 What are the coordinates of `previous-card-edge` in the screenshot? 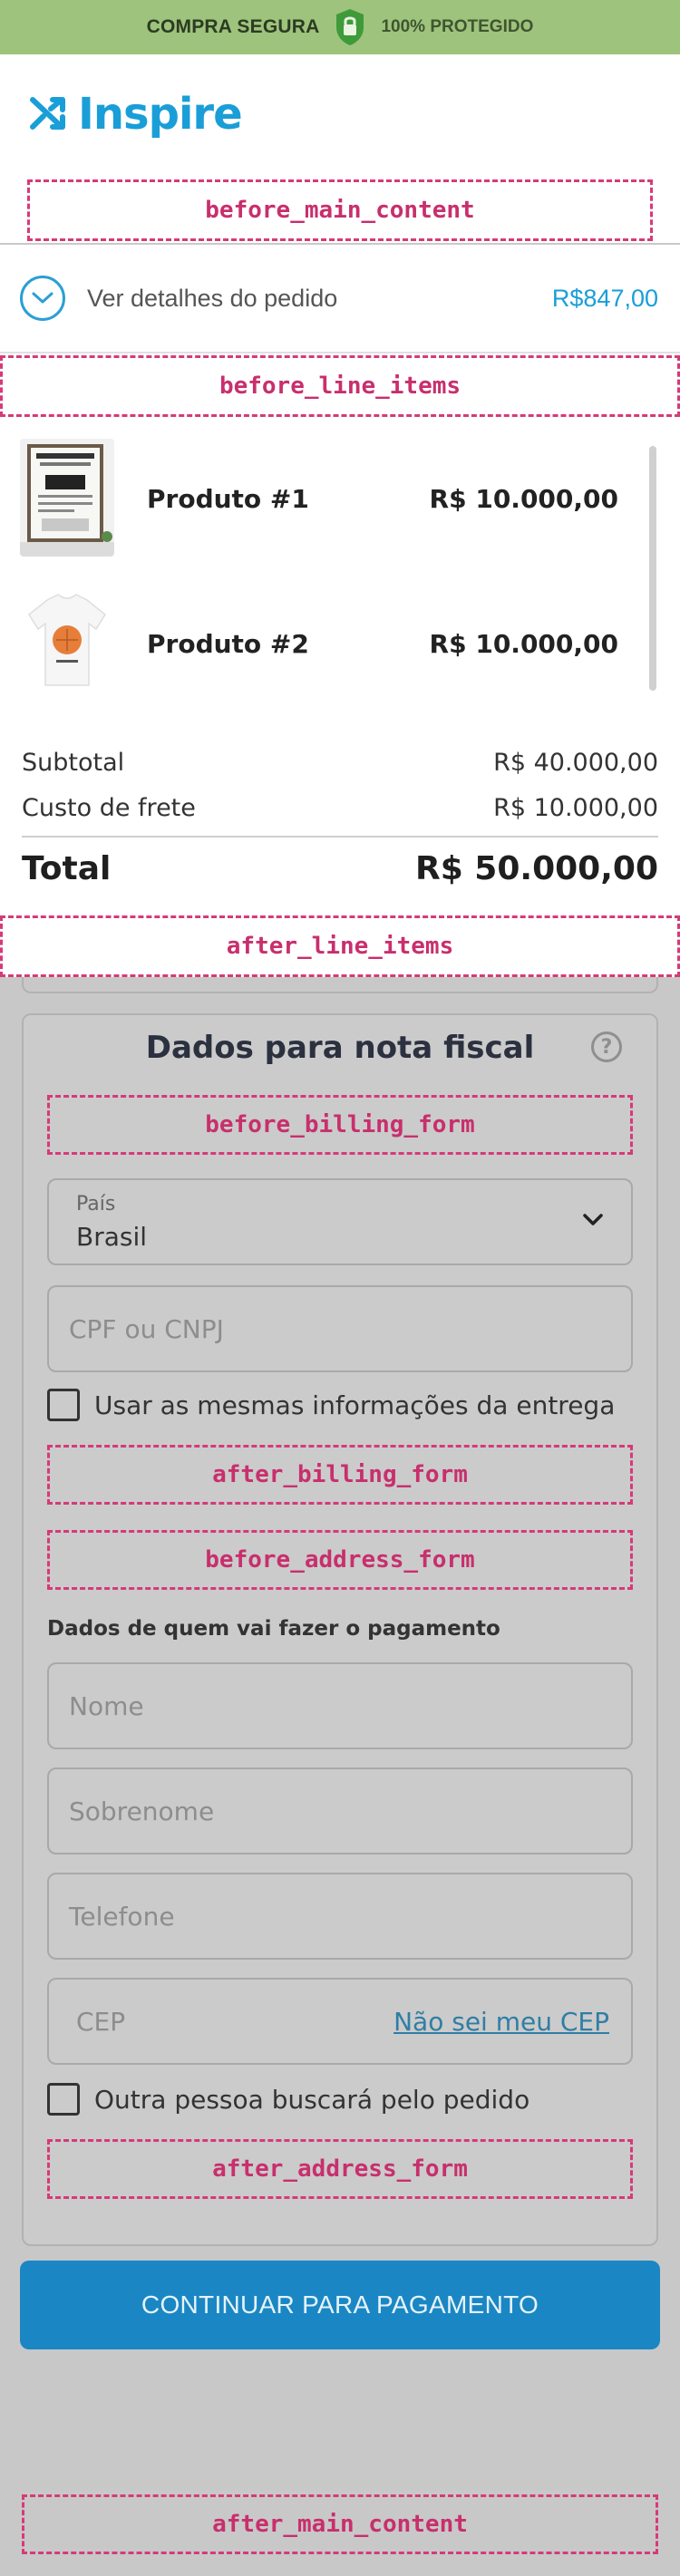 It's located at (340, 985).